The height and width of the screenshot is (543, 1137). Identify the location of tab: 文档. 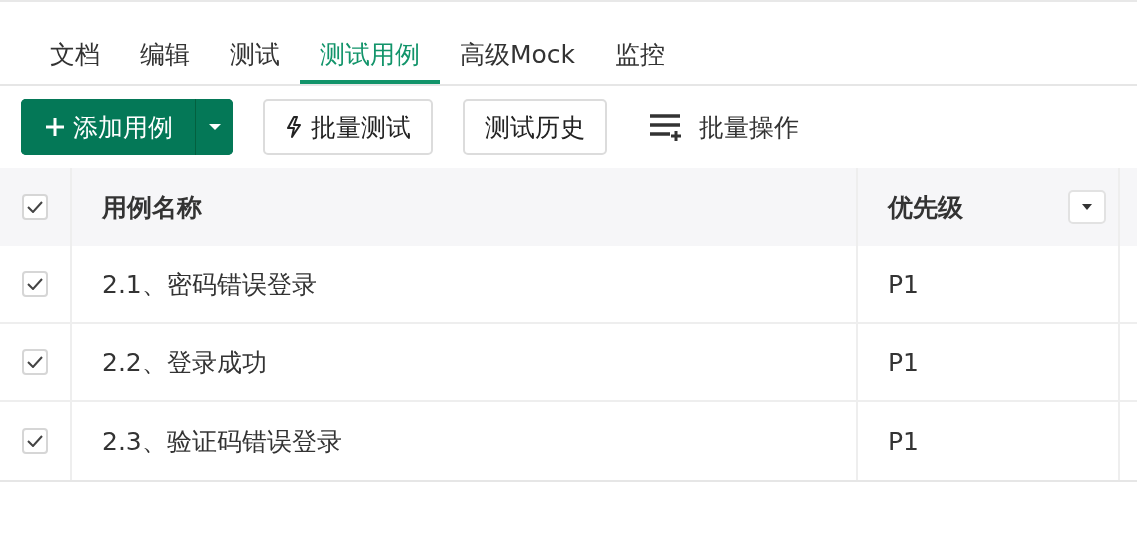
(75, 56).